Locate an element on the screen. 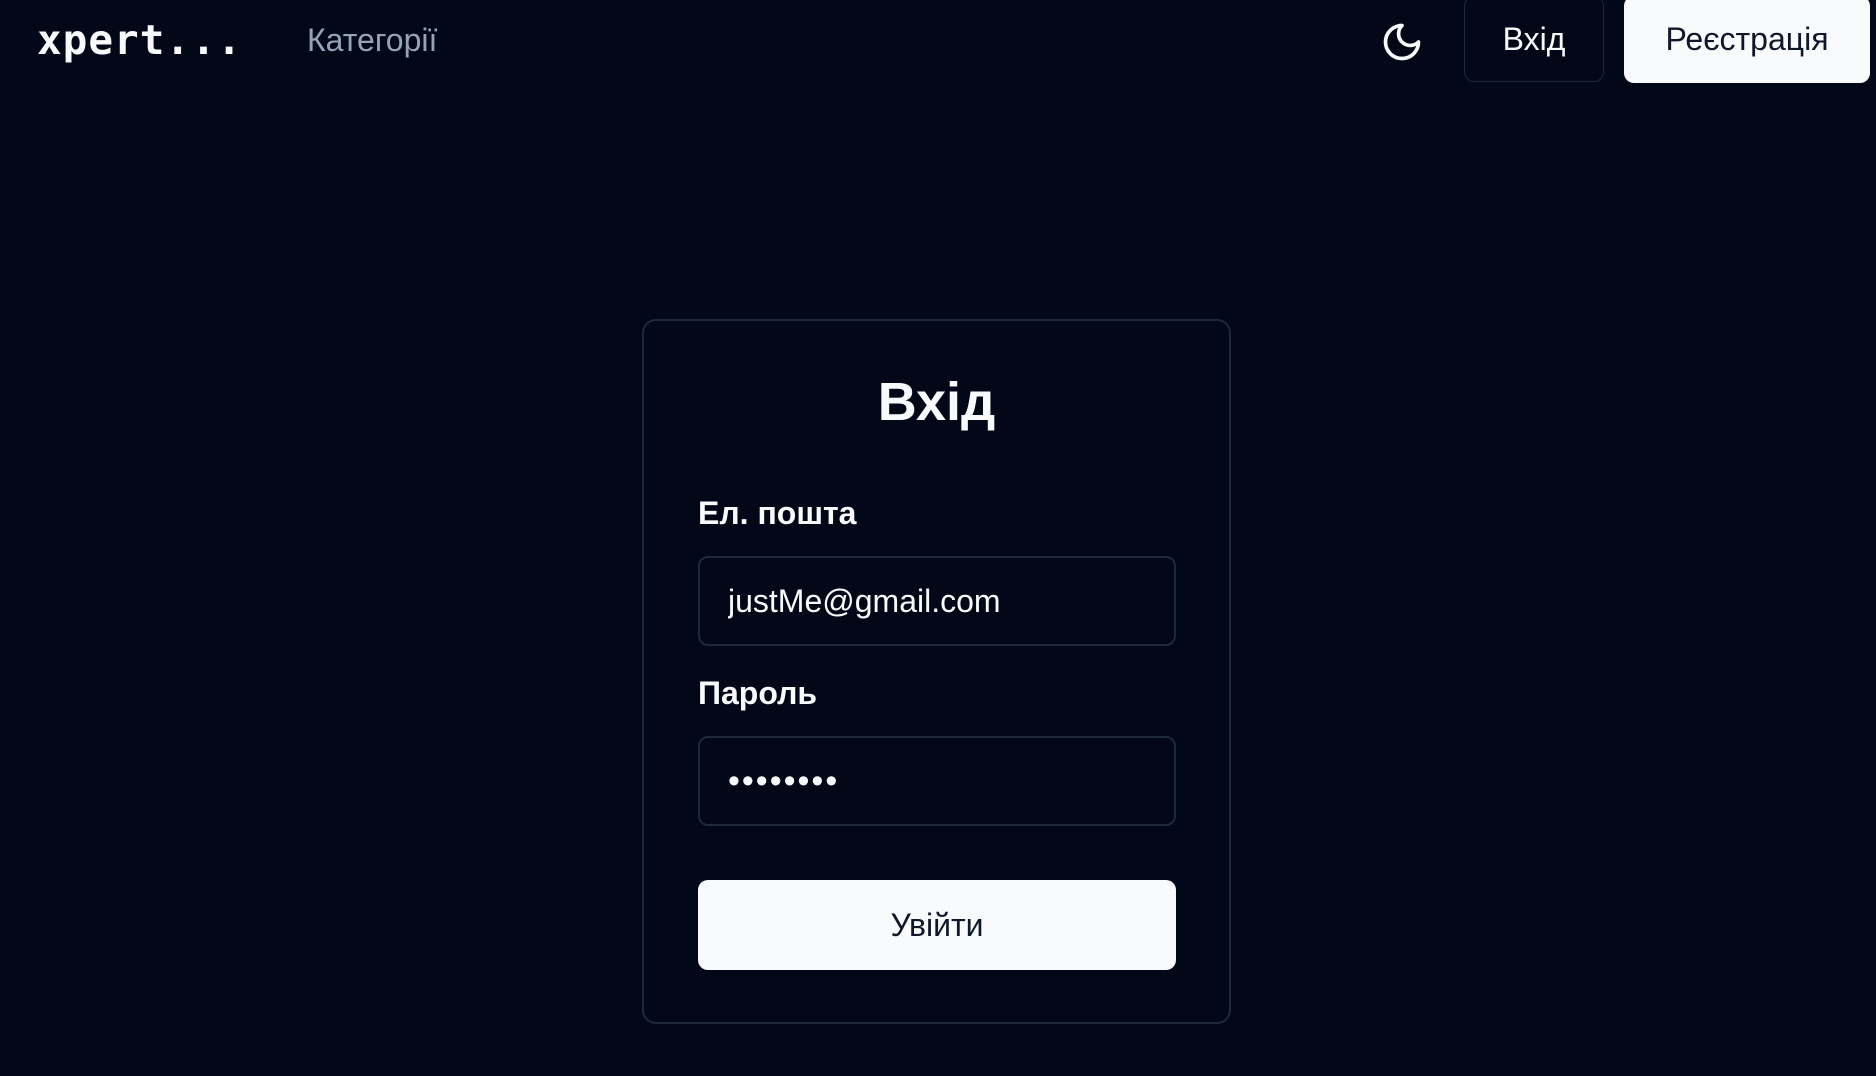 The height and width of the screenshot is (1076, 1876). password-field is located at coordinates (937, 781).